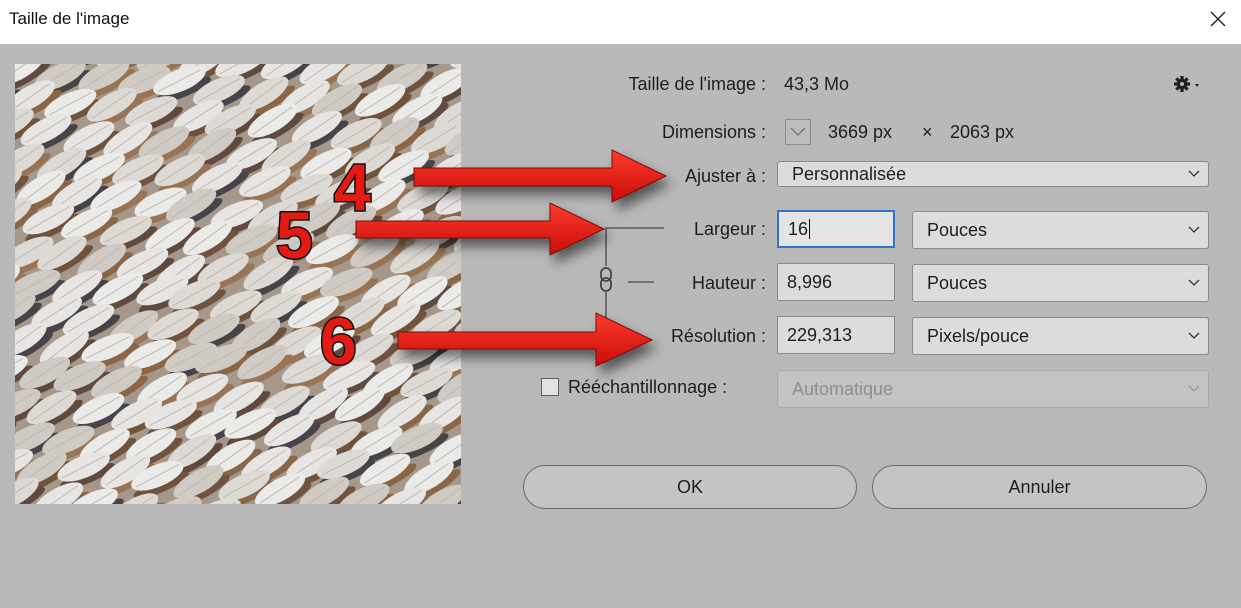 The width and height of the screenshot is (1241, 608). Describe the element at coordinates (810, 281) in the screenshot. I see `height-value: 8,996` at that location.